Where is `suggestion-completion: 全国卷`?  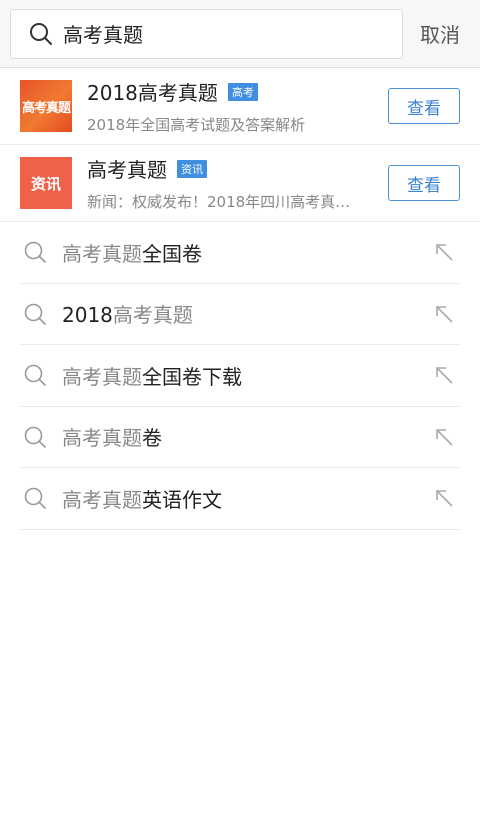 suggestion-completion: 全国卷 is located at coordinates (172, 253).